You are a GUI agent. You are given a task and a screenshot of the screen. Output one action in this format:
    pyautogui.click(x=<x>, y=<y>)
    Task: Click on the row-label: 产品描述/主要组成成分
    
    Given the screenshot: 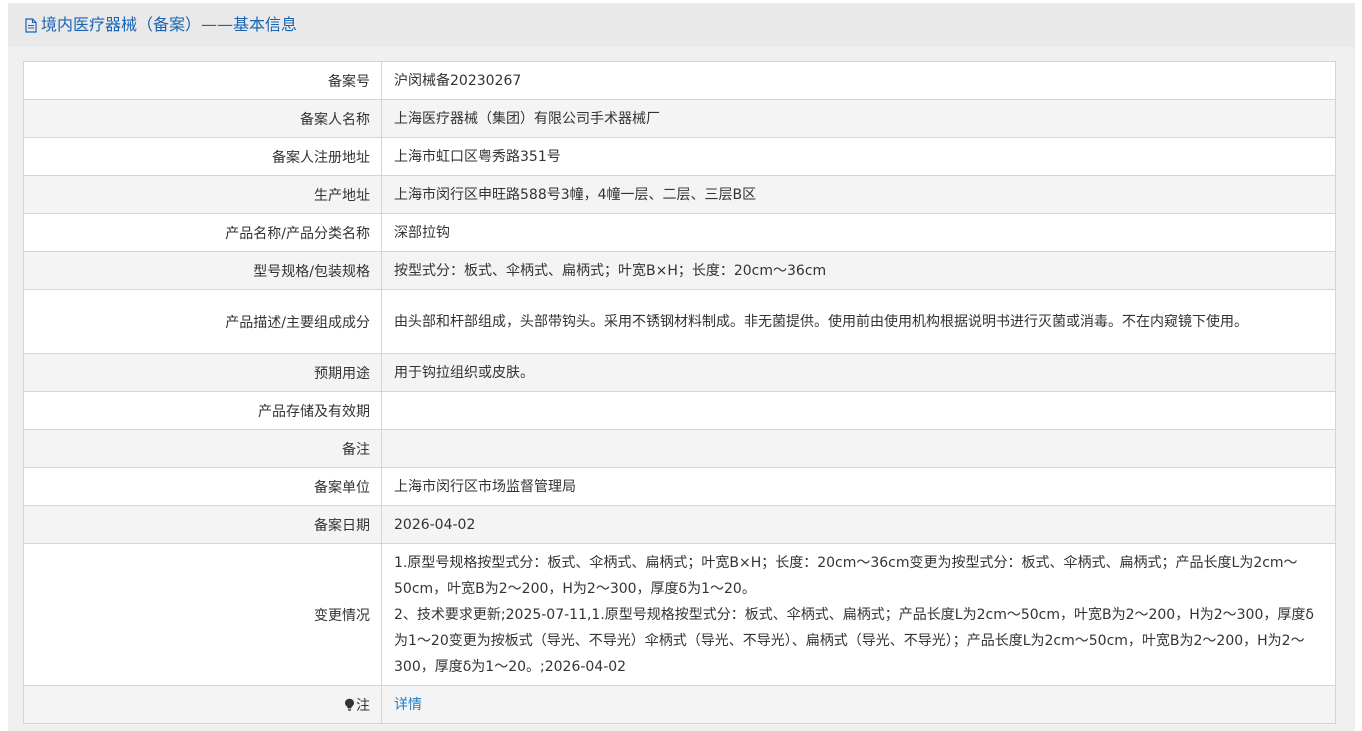 What is the action you would take?
    pyautogui.click(x=202, y=321)
    